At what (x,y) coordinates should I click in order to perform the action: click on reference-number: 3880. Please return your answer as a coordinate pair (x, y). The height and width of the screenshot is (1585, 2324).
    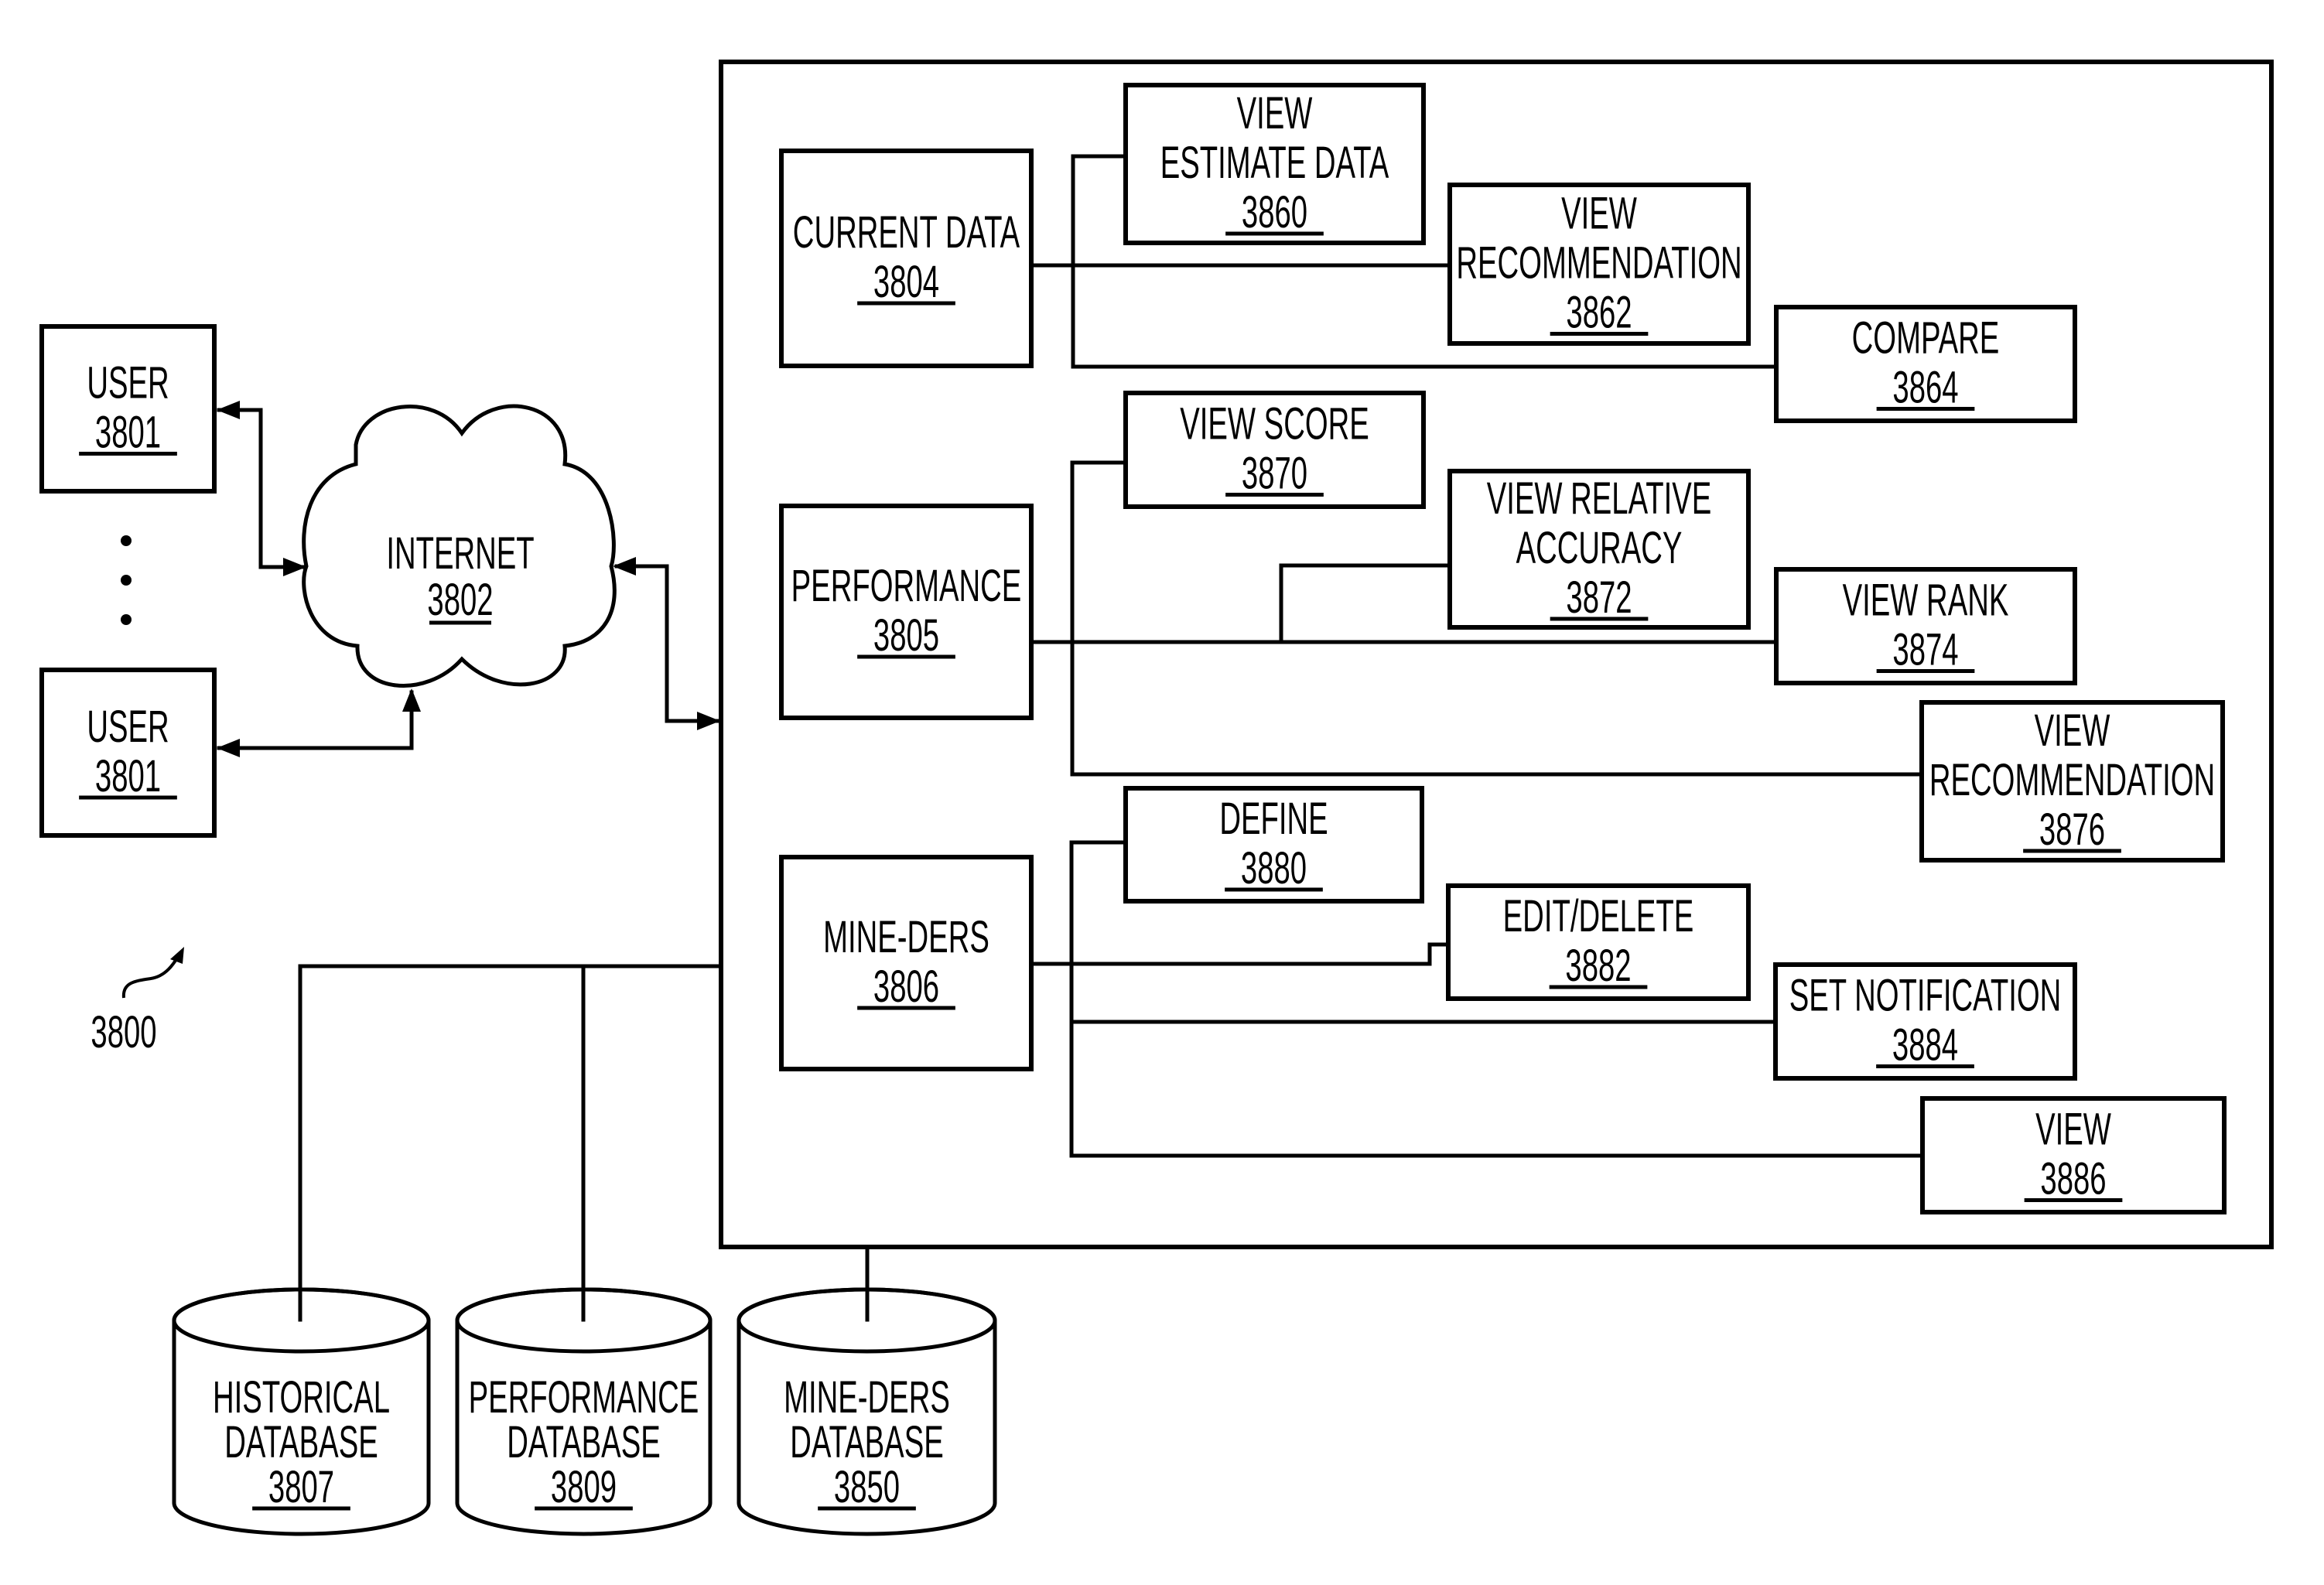
    Looking at the image, I should click on (1274, 868).